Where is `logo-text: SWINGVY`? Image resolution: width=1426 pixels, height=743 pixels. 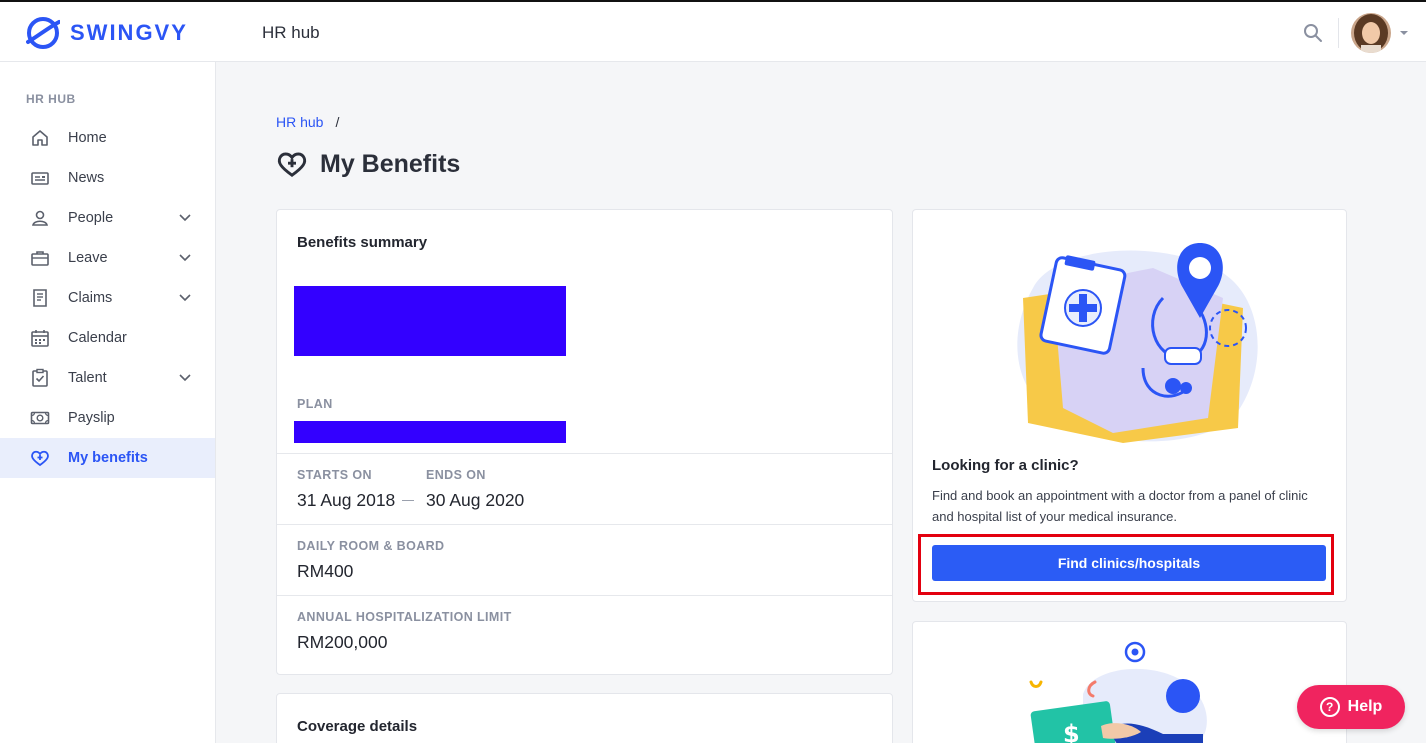 logo-text: SWINGVY is located at coordinates (129, 32).